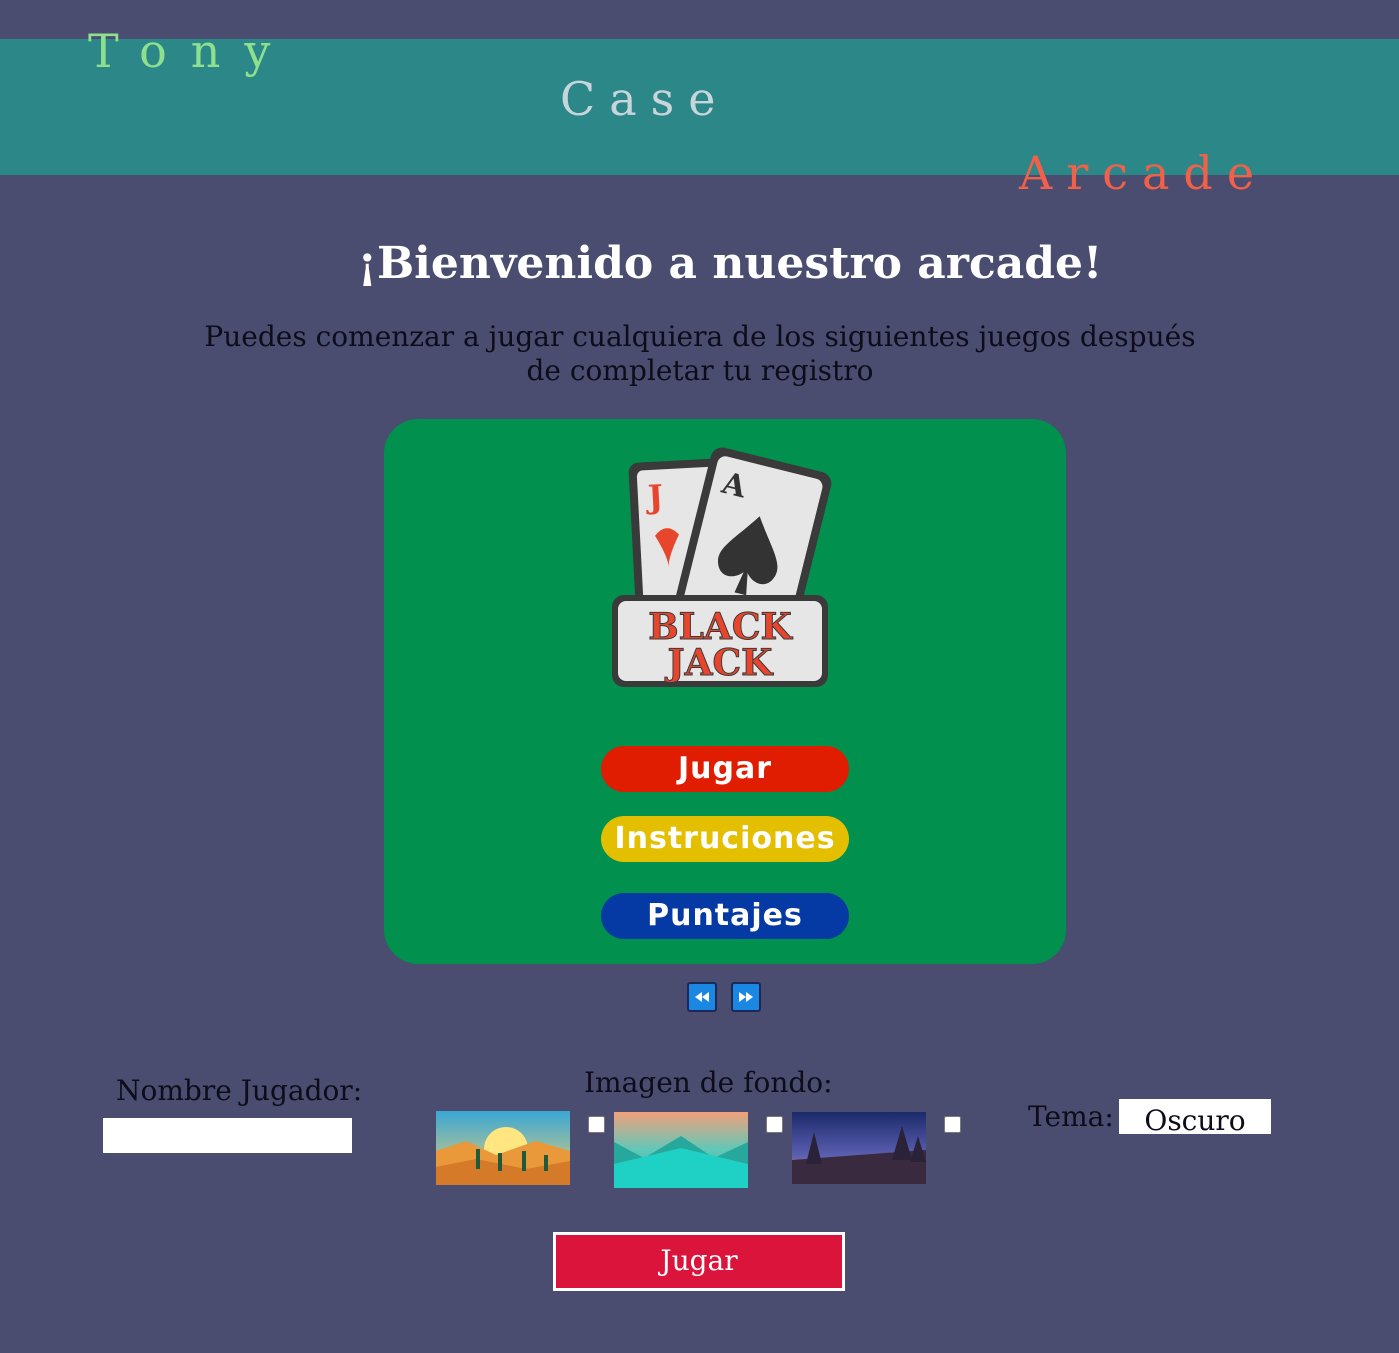 Image resolution: width=1399 pixels, height=1353 pixels. What do you see at coordinates (774, 1124) in the screenshot?
I see `mountains-background-checkbox` at bounding box center [774, 1124].